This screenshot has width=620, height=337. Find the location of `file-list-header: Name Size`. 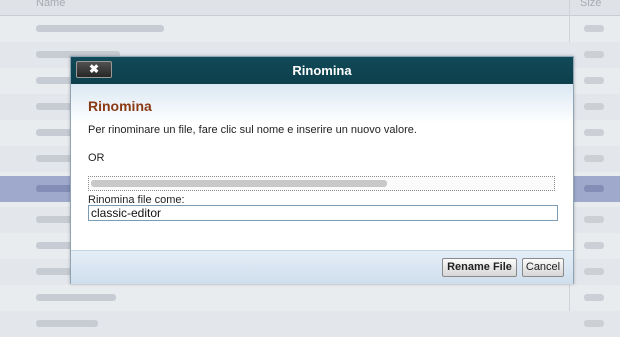

file-list-header: Name Size is located at coordinates (310, 8).